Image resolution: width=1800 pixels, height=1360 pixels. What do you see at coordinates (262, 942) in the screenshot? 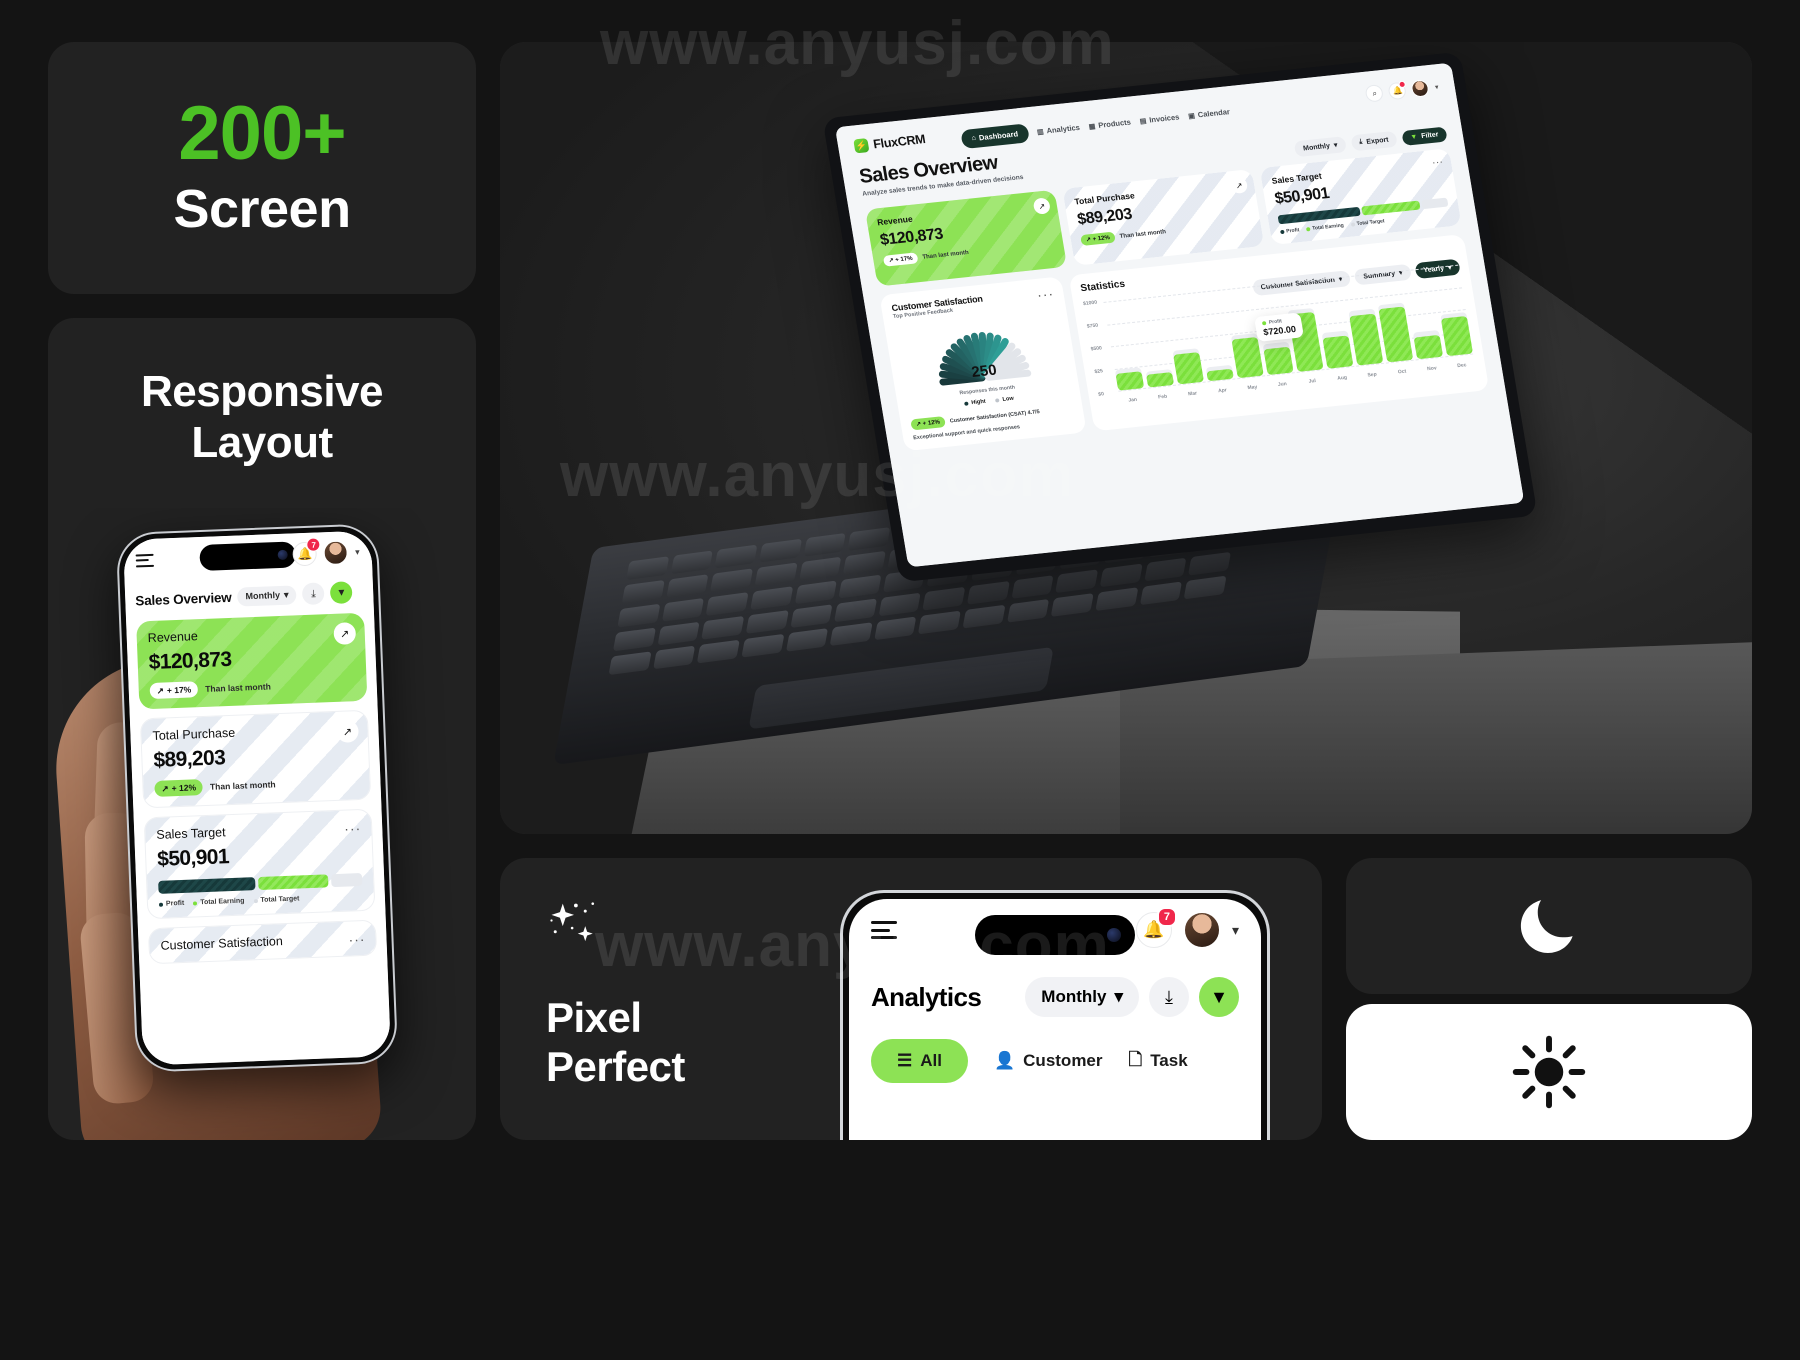
I see `kpi-card-customer-satisfaction: ··· Customer Satisfaction` at bounding box center [262, 942].